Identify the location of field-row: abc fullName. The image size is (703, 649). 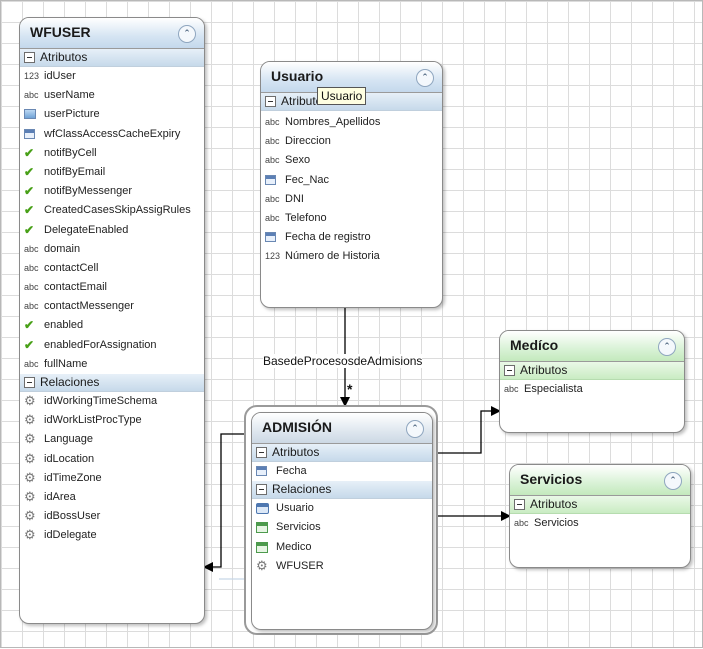
(112, 364).